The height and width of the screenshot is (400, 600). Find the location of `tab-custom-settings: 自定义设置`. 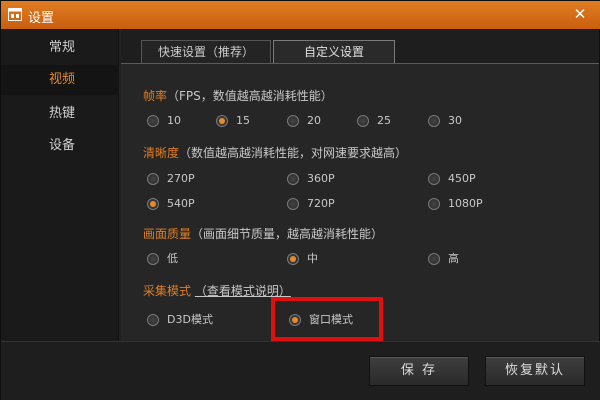

tab-custom-settings: 自定义设置 is located at coordinates (334, 52).